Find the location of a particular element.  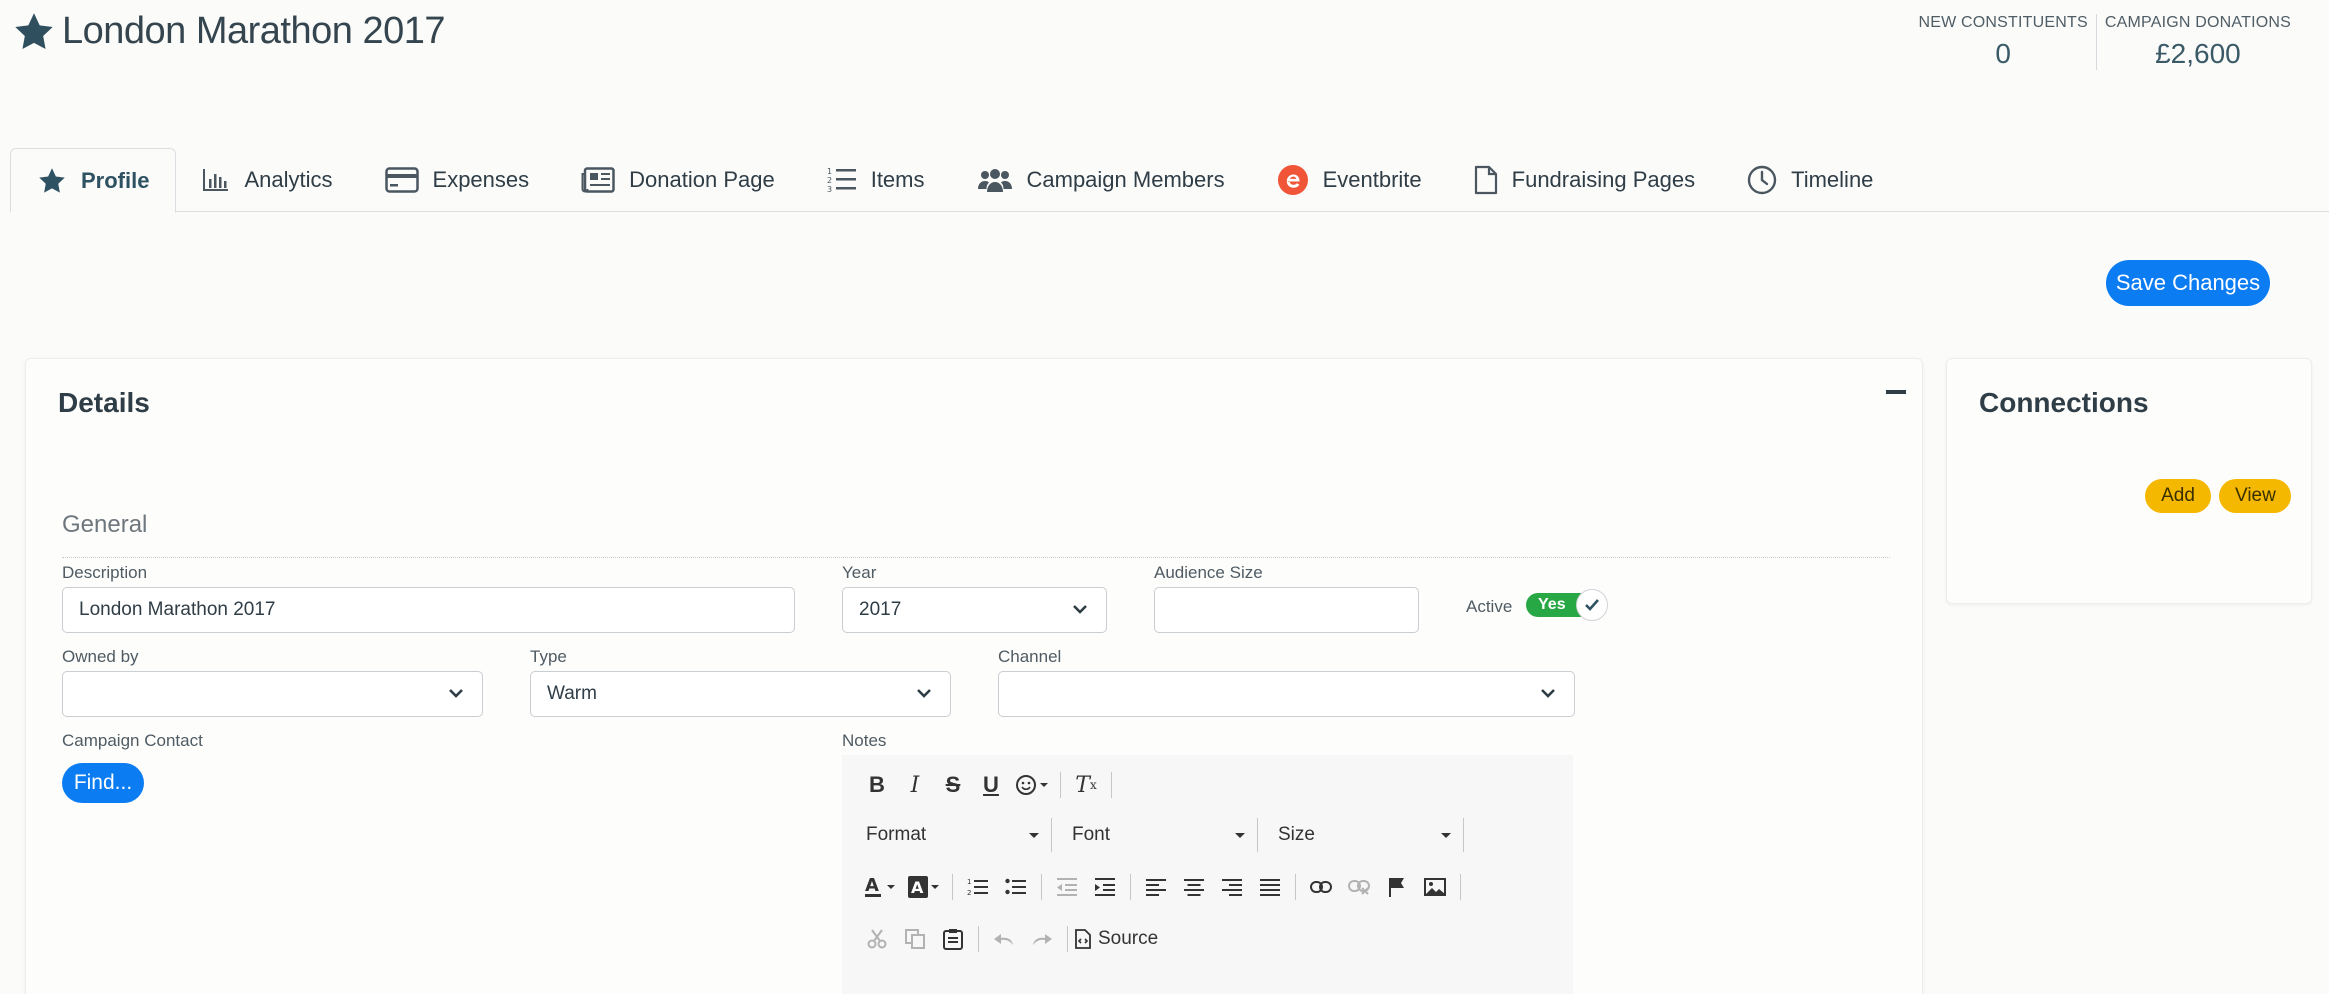

save-changes-button: Save Changes is located at coordinates (2188, 283).